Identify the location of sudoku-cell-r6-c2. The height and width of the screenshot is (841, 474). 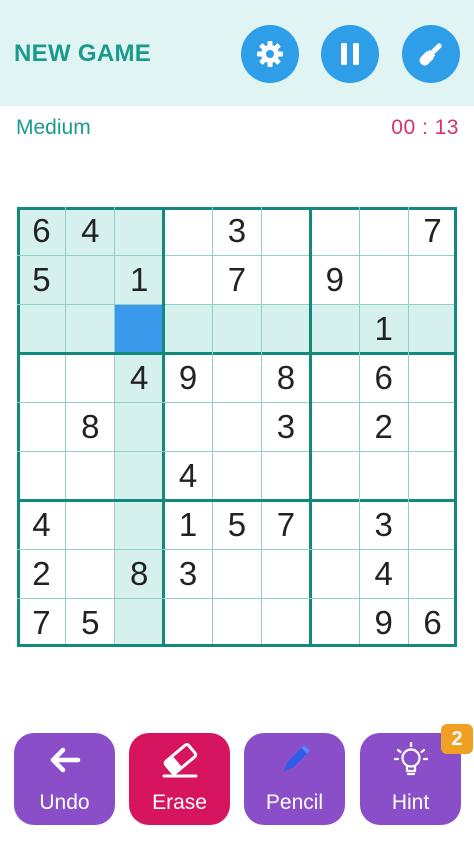
(90, 475).